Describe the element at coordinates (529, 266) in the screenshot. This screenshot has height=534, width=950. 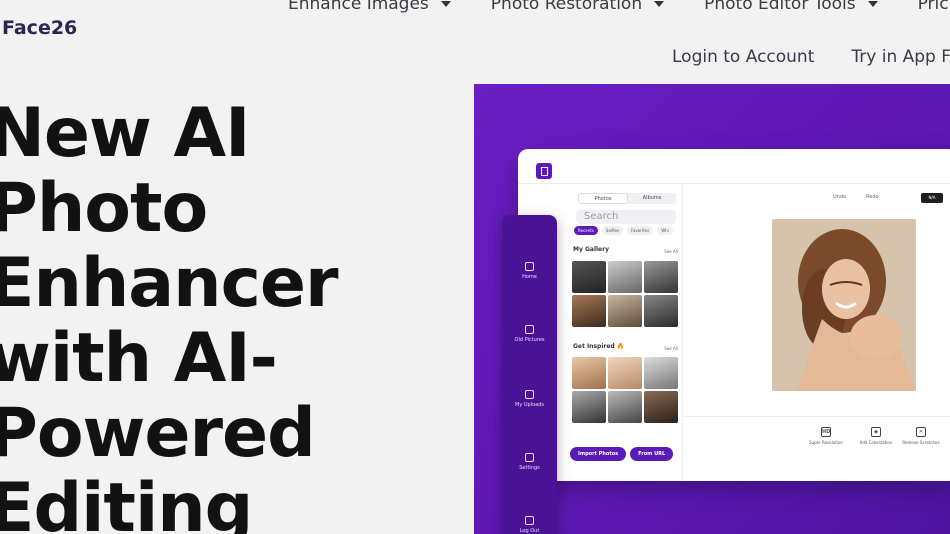
I see `home-icon` at that location.